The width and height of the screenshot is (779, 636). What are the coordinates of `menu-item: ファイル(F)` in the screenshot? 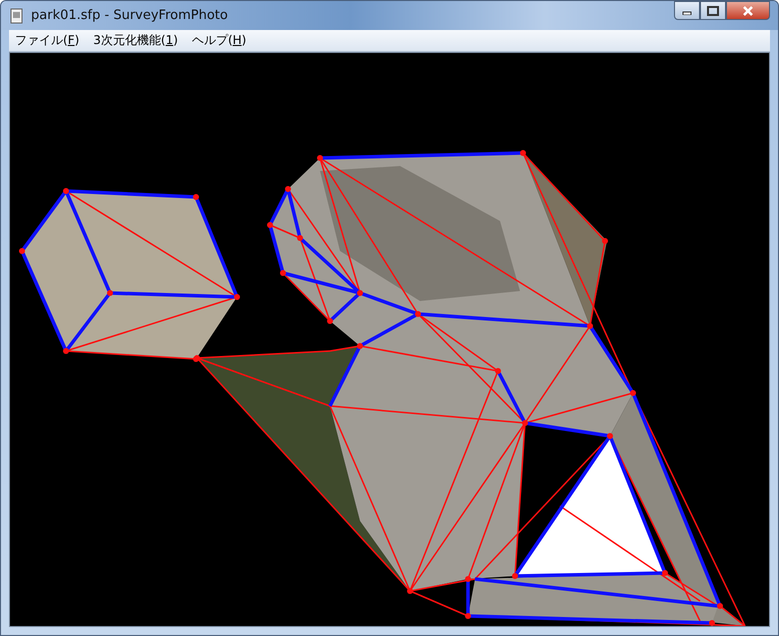 It's located at (47, 40).